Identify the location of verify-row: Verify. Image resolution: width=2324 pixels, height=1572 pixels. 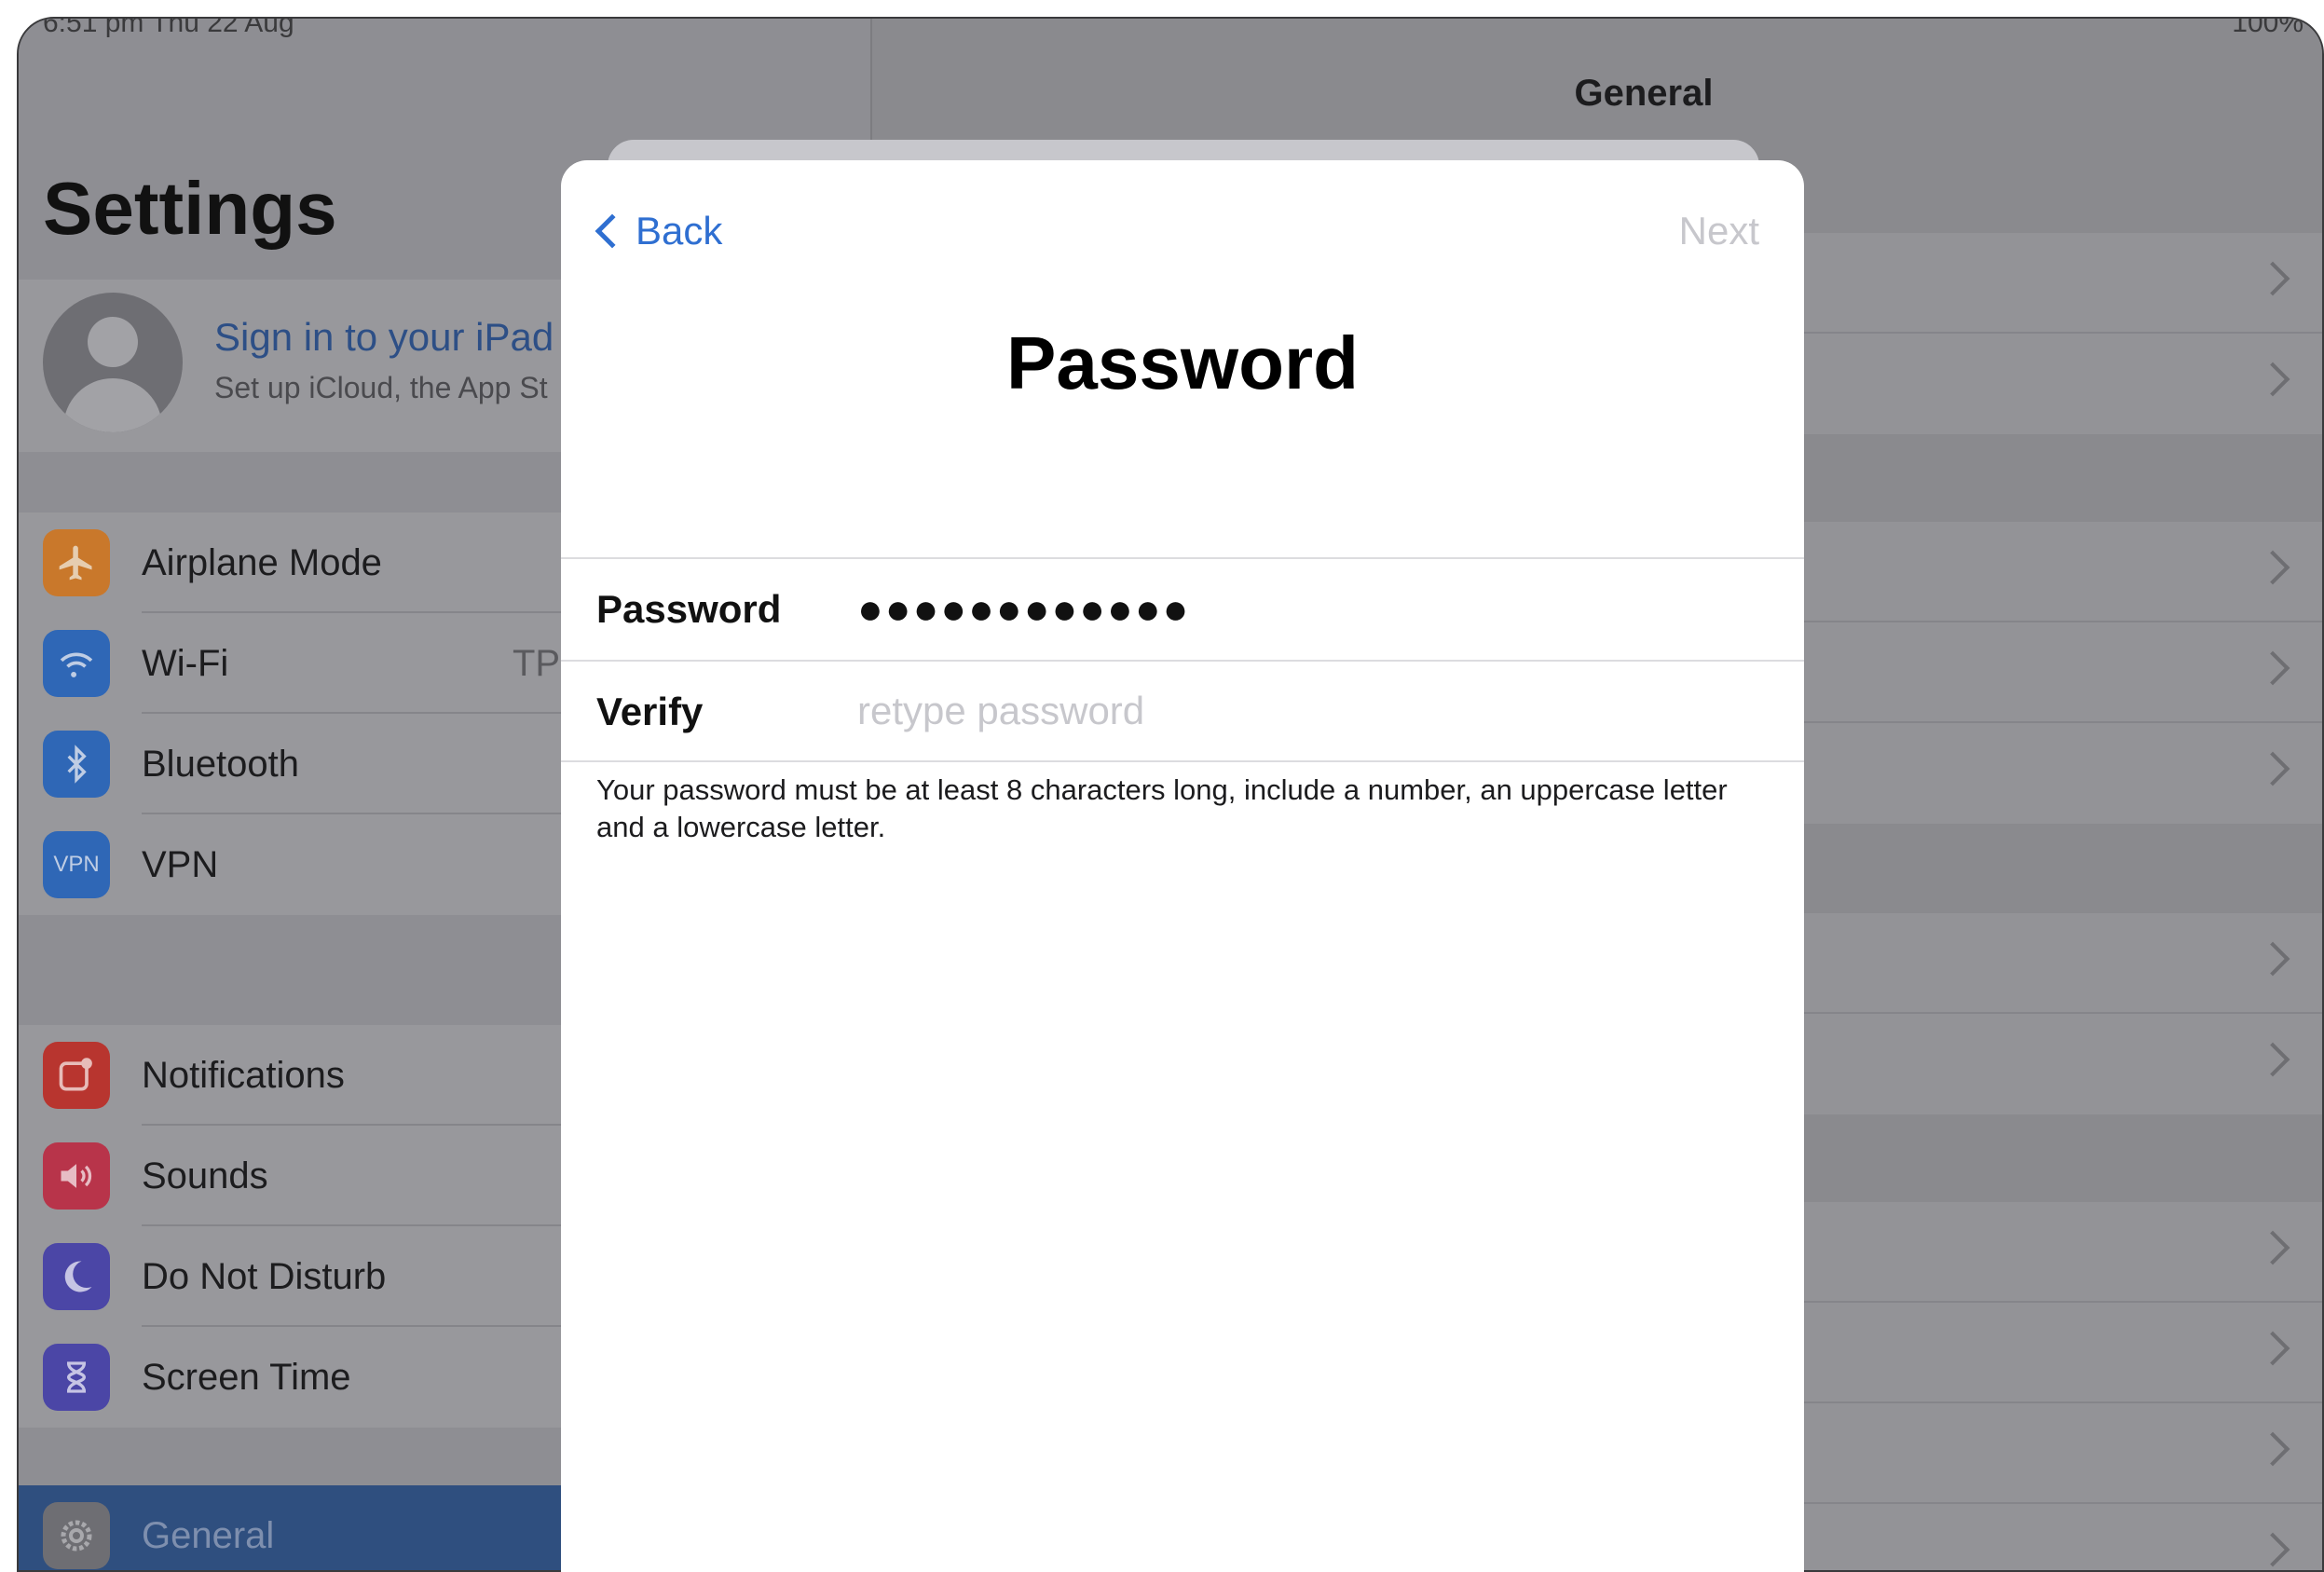
(1182, 712).